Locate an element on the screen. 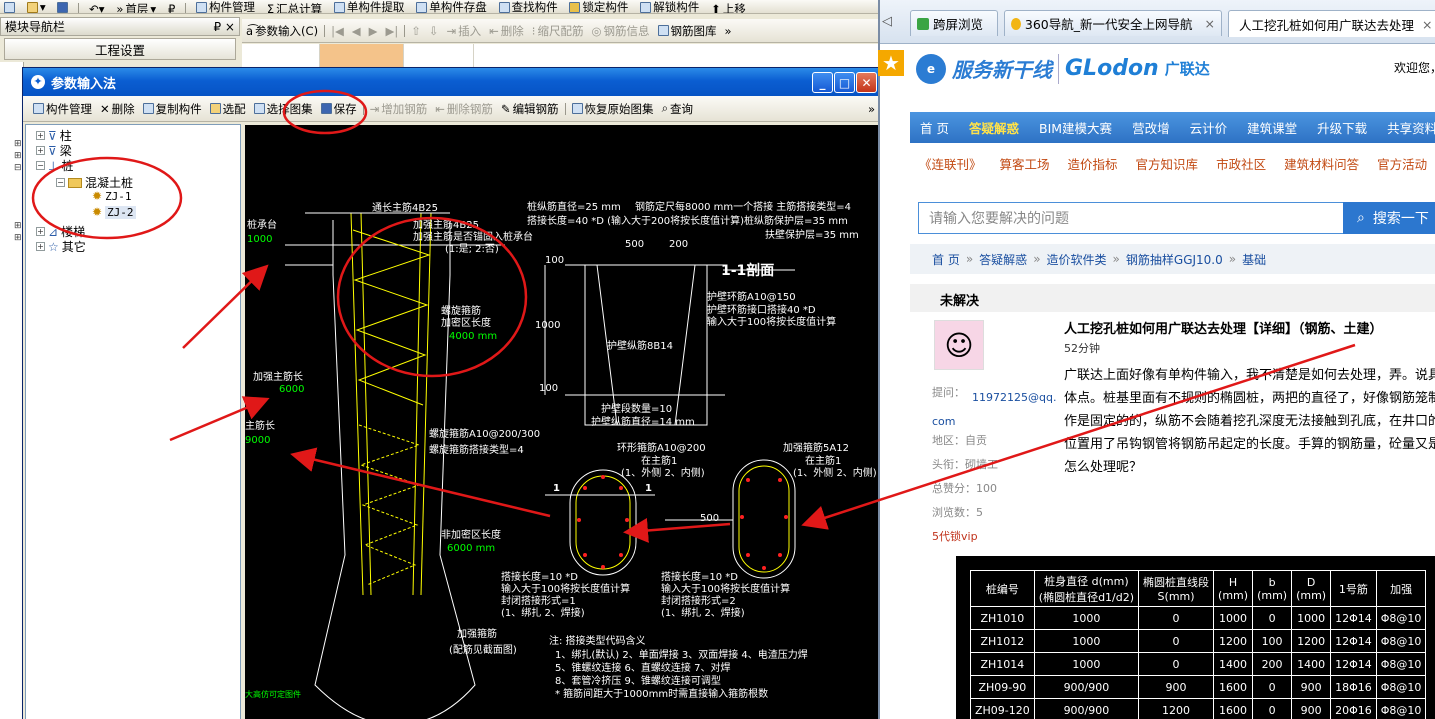  crumb-item: 钢筋抽样GGJ10.0 is located at coordinates (1174, 259).